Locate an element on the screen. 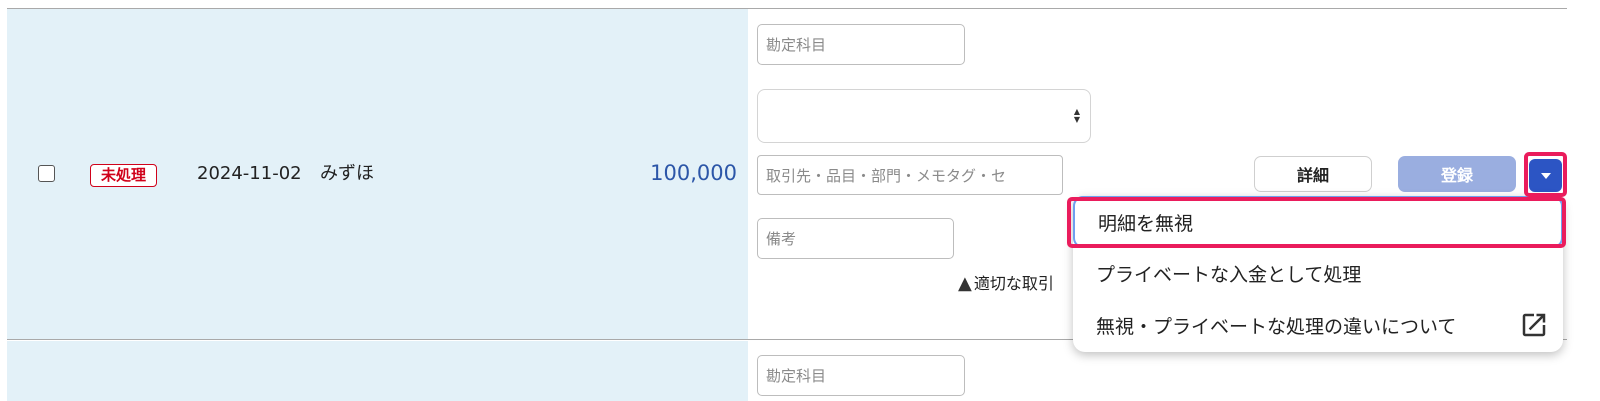  status-badge: 未処理 is located at coordinates (124, 175).